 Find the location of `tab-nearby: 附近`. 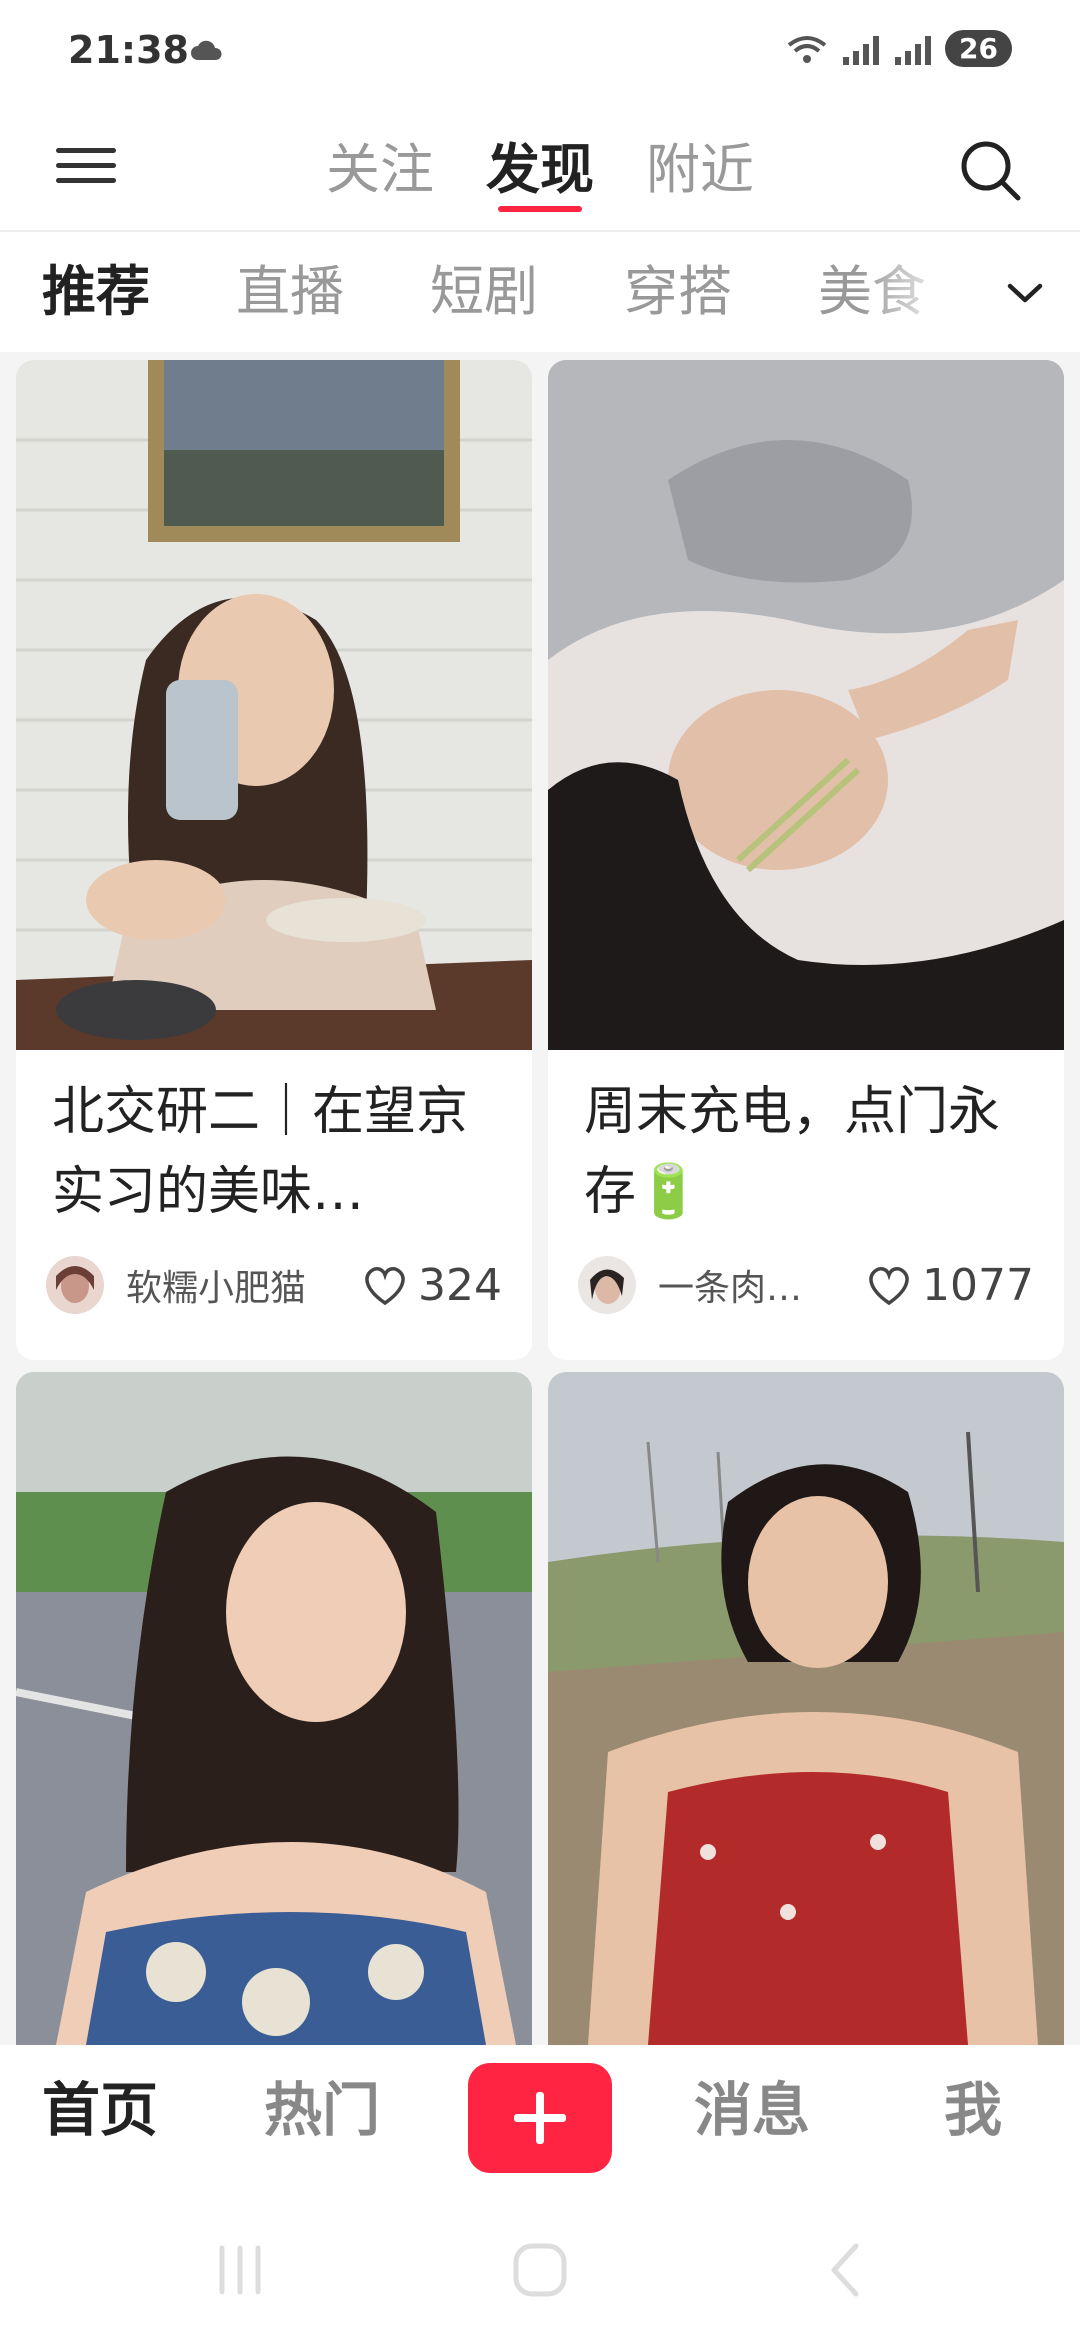

tab-nearby: 附近 is located at coordinates (700, 170).